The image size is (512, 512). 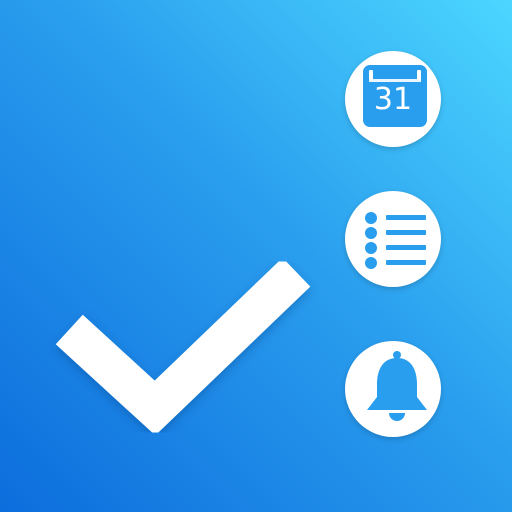 What do you see at coordinates (395, 240) in the screenshot?
I see `list-icon` at bounding box center [395, 240].